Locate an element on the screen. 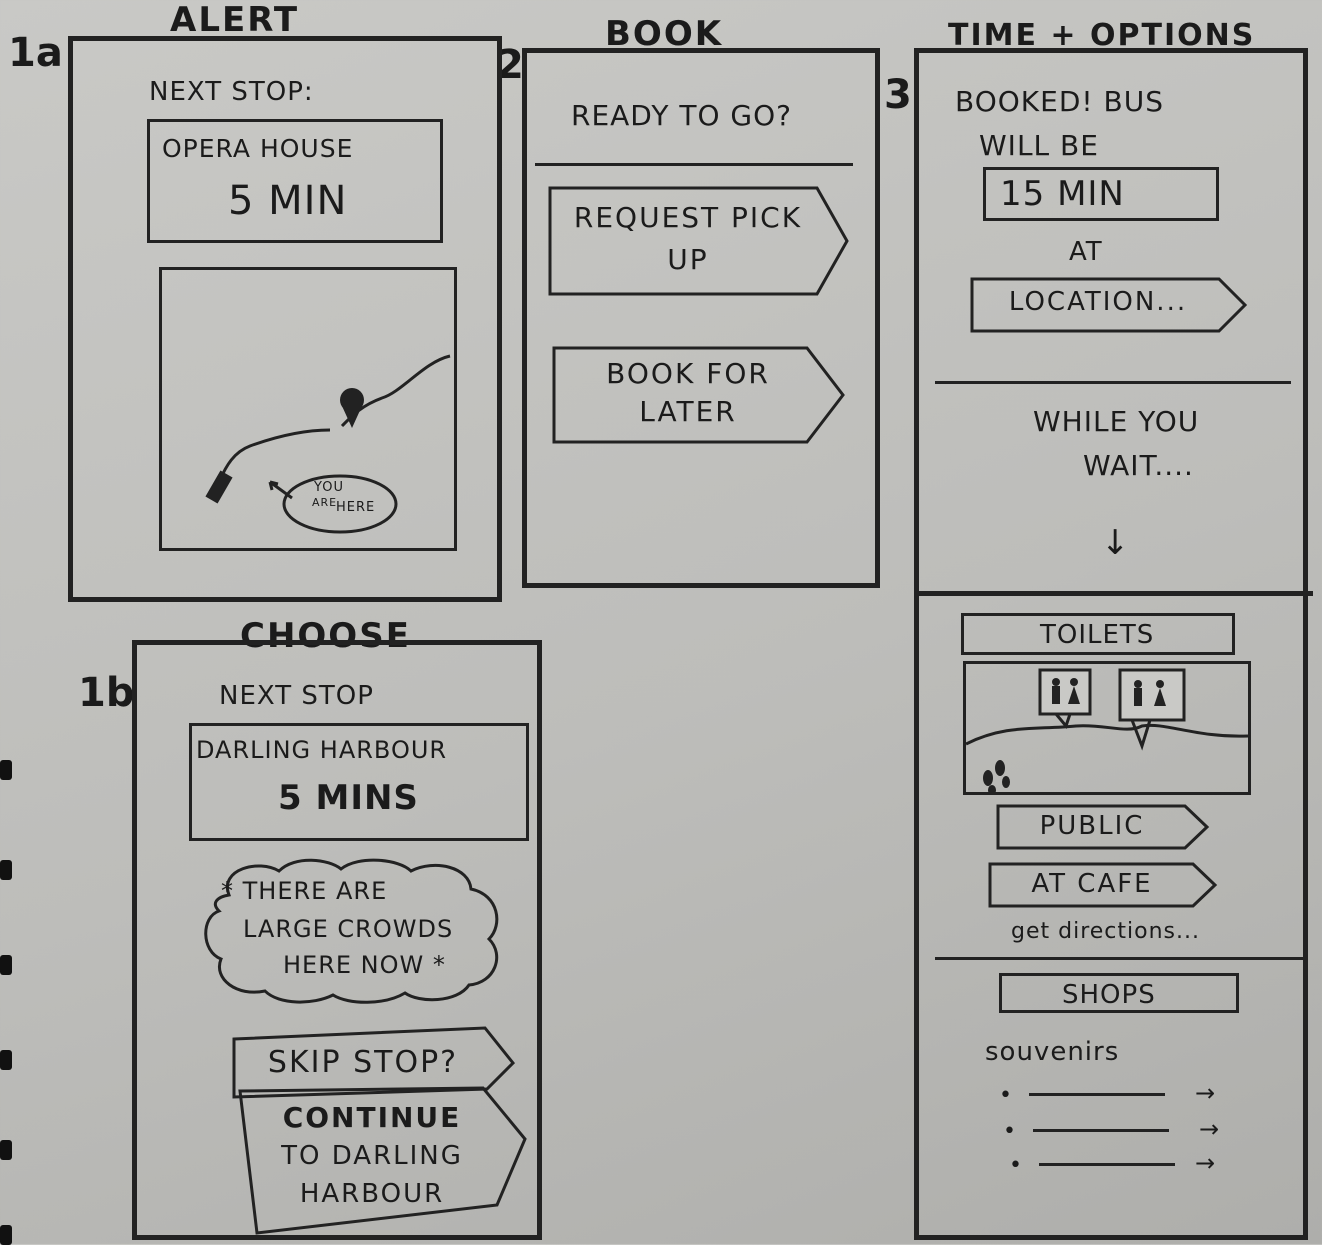 The width and height of the screenshot is (1322, 1245). you-are-here-line3: HERE is located at coordinates (356, 507).